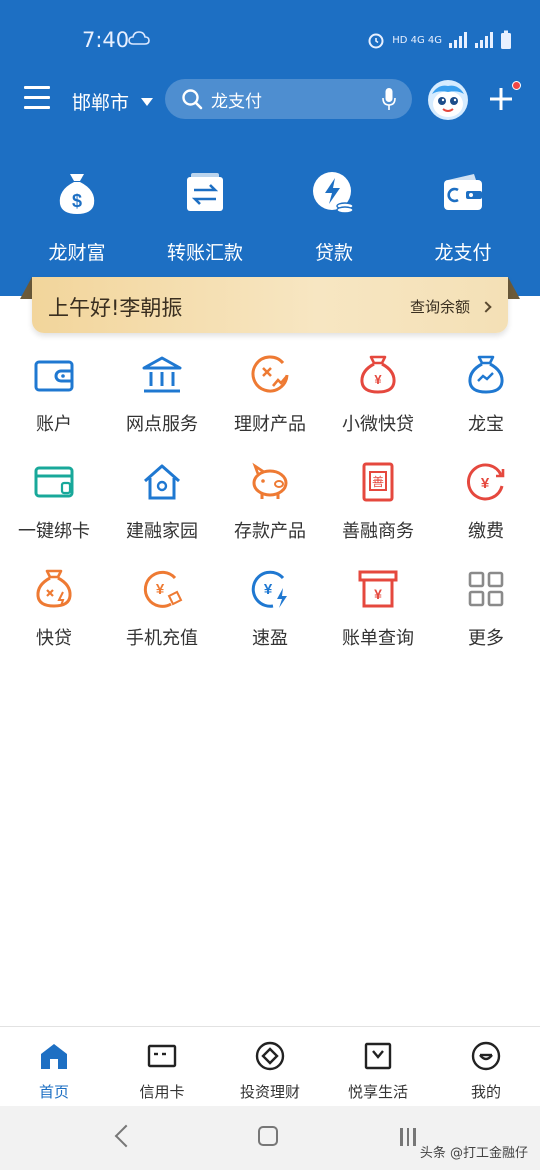 This screenshot has height=1170, width=540. I want to click on caret-down-icon, so click(147, 101).